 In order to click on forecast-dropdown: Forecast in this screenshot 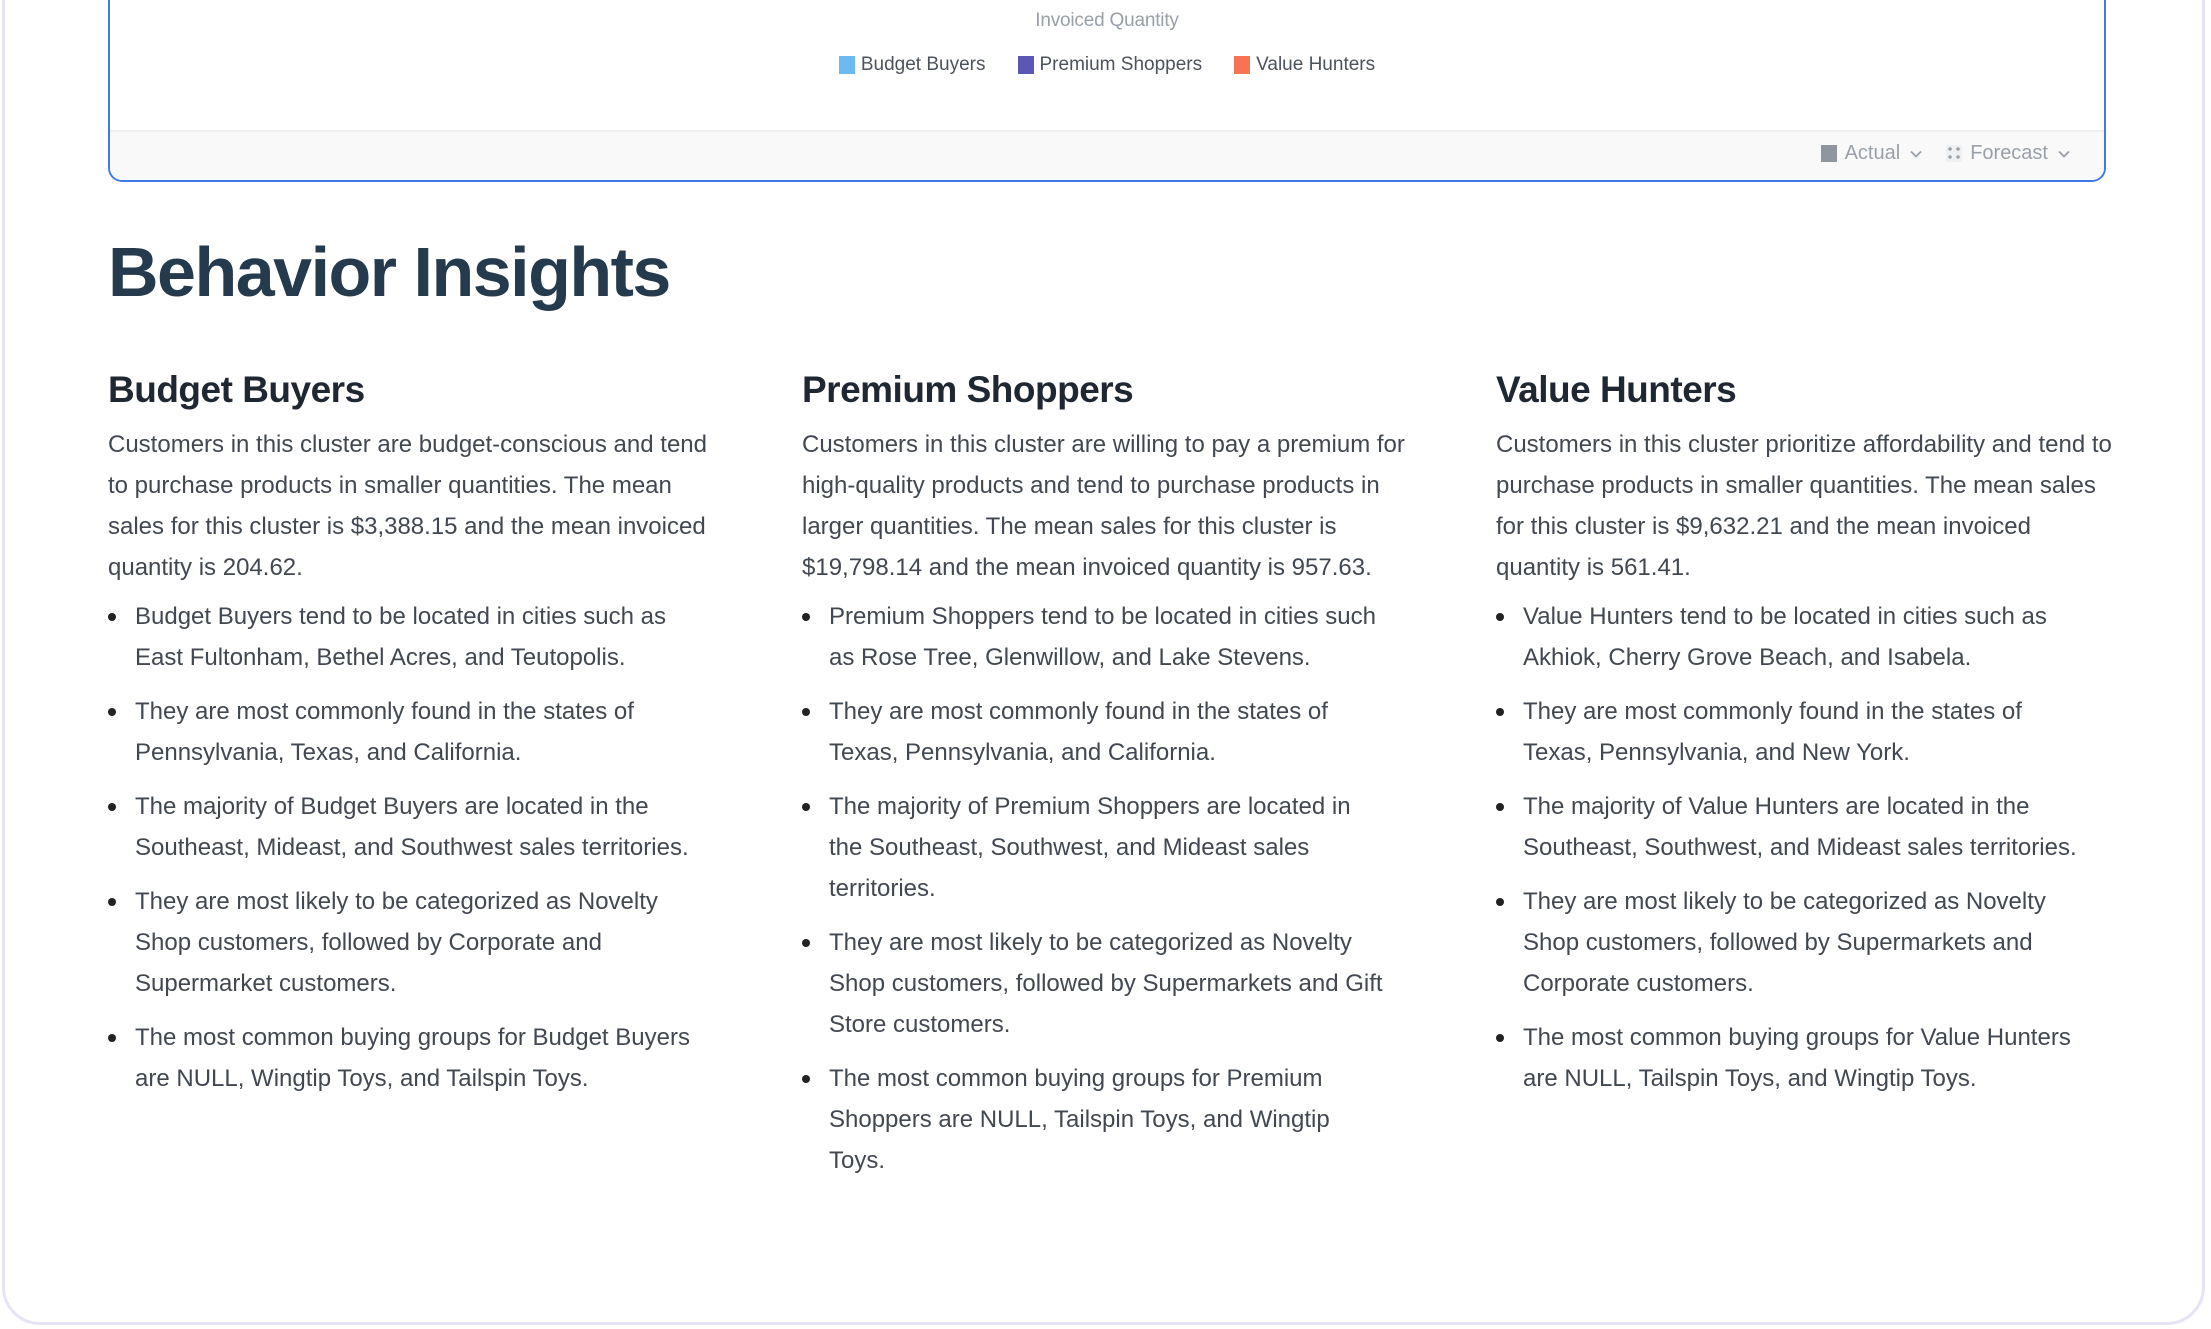, I will do `click(2009, 153)`.